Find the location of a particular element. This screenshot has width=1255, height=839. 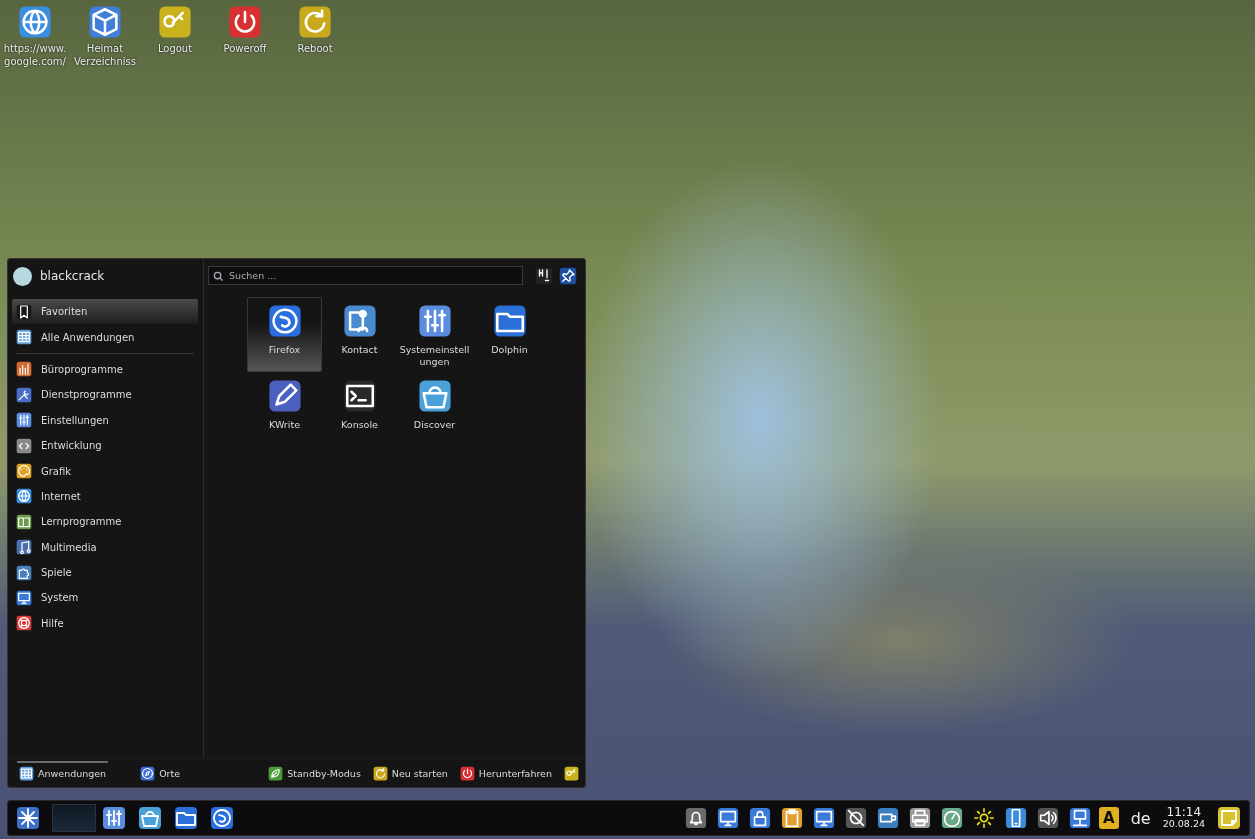

lock-icon is located at coordinates (759, 818).